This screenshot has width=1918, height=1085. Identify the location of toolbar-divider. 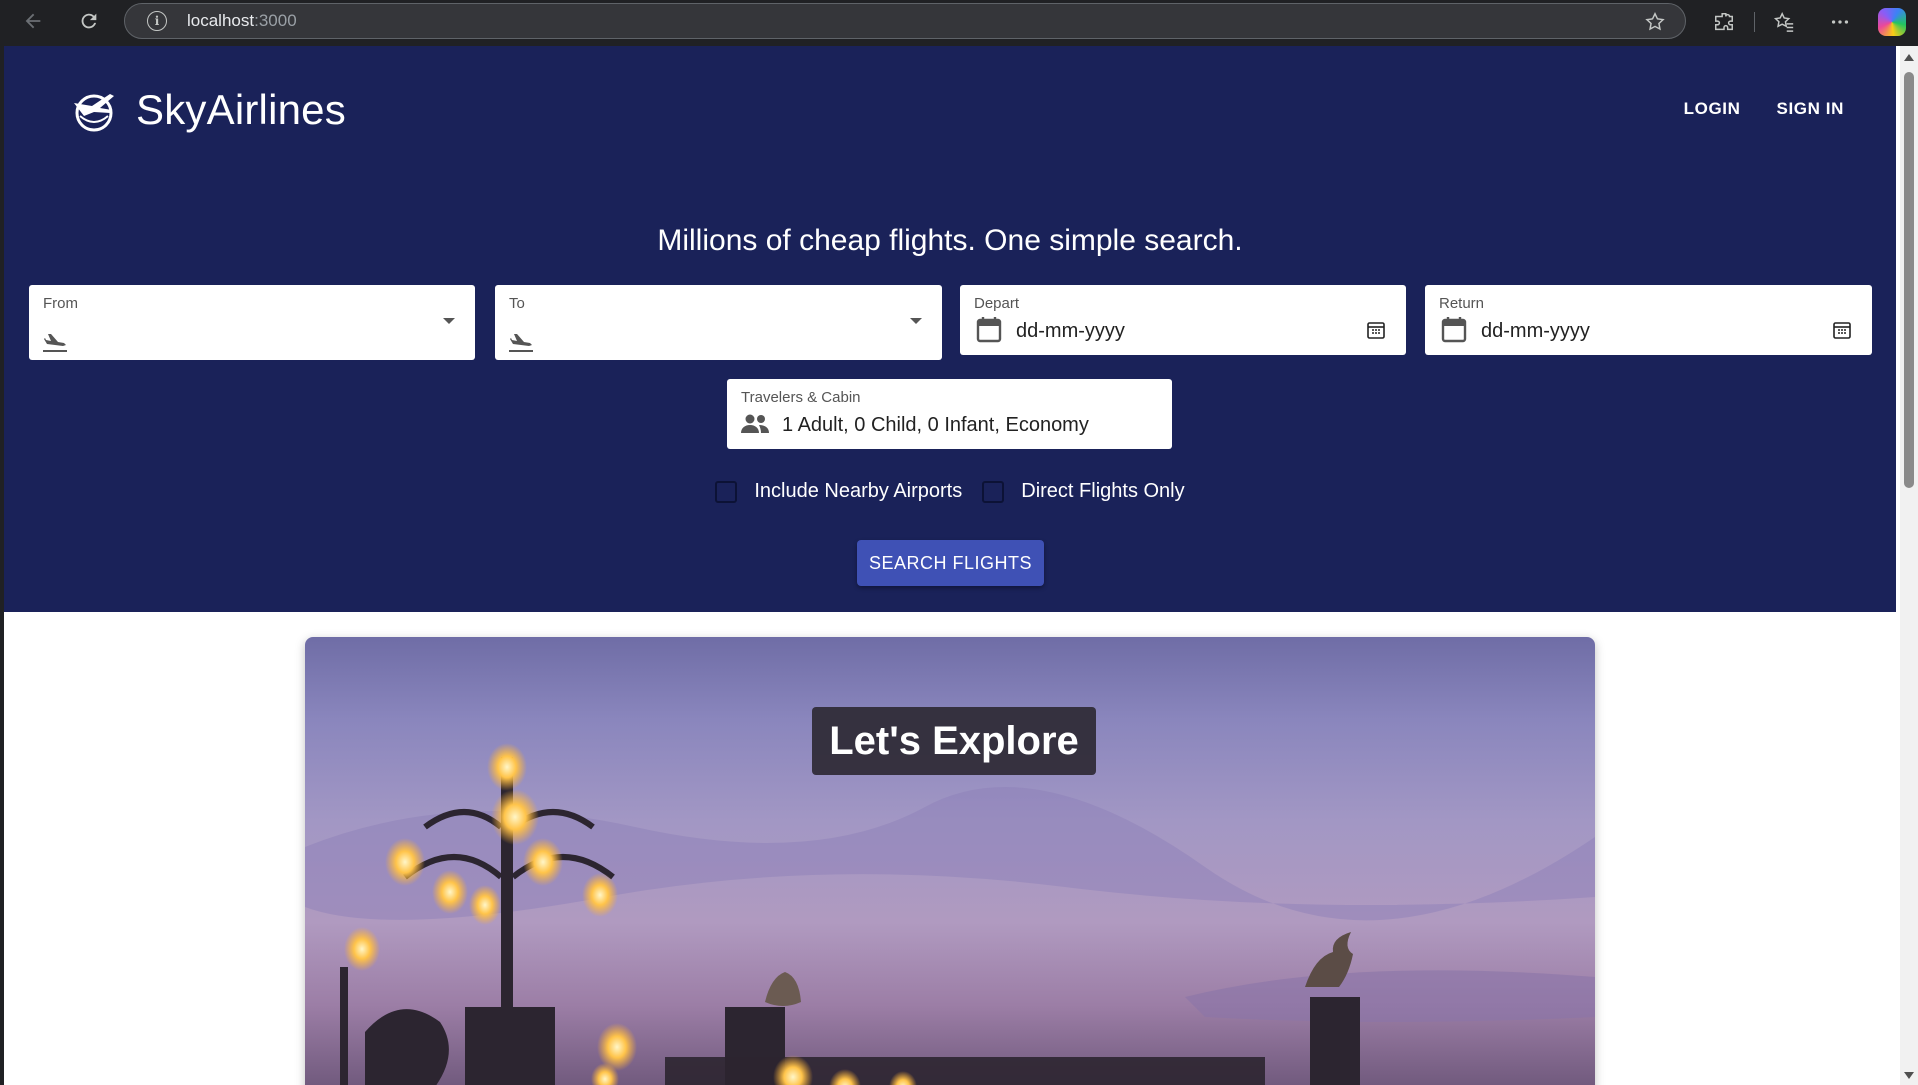
(1754, 22).